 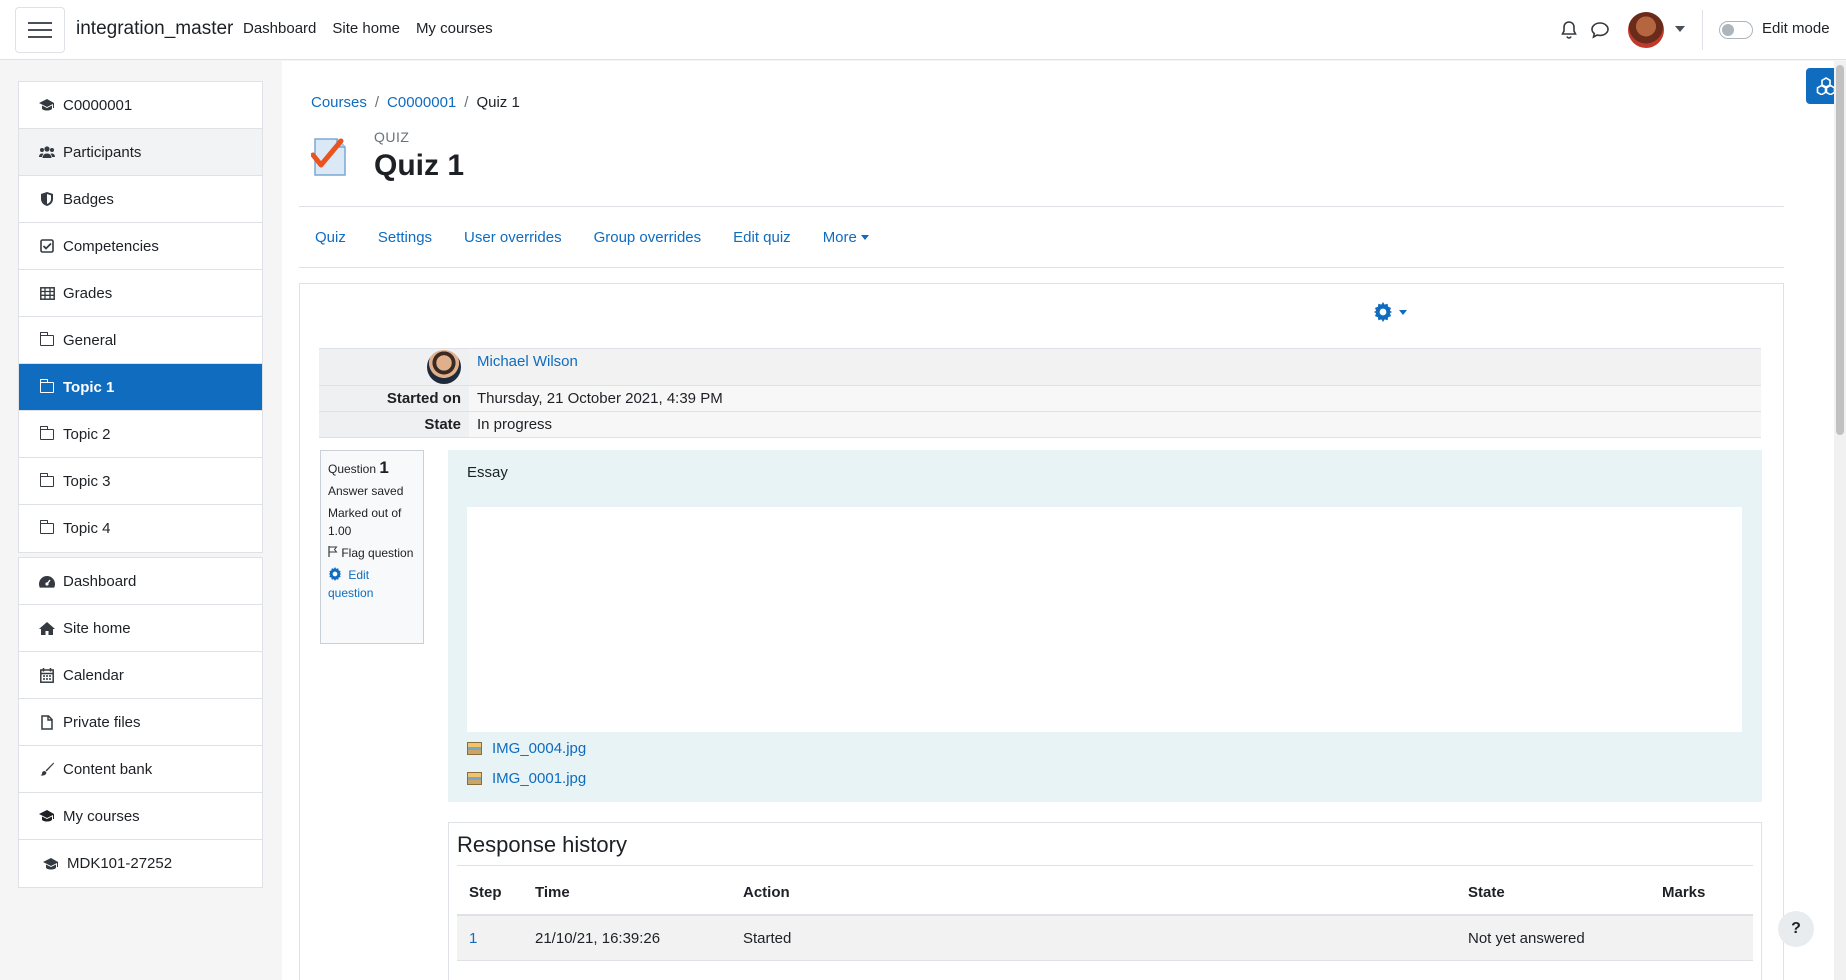 I want to click on nav-item-label: General, so click(x=90, y=340).